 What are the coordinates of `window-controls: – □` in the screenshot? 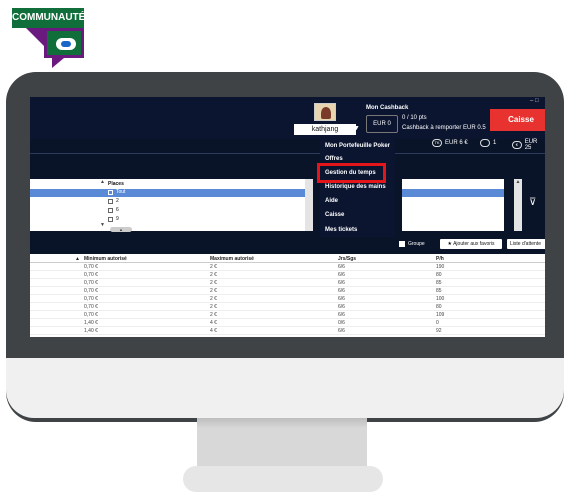 It's located at (534, 101).